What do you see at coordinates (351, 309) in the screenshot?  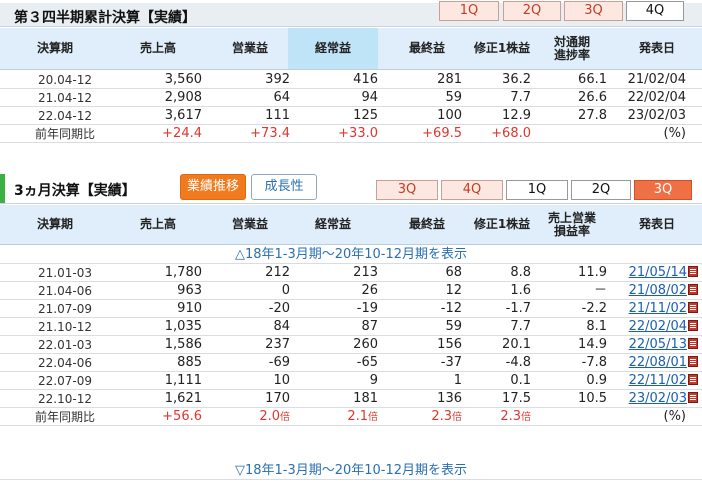 I see `quarterly-table-row: 21.07-09 910 -20 -19 -12 -1.7 -2.2 21/11/02` at bounding box center [351, 309].